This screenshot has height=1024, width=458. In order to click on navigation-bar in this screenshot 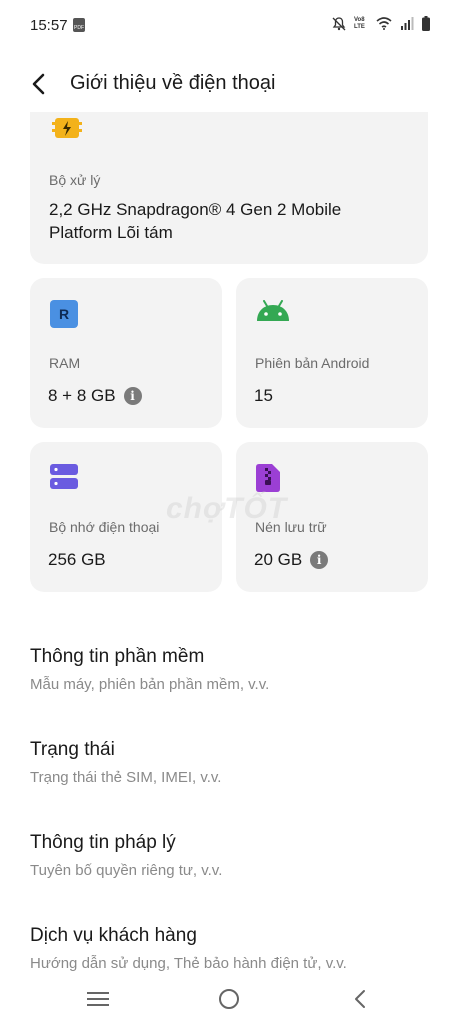, I will do `click(229, 997)`.